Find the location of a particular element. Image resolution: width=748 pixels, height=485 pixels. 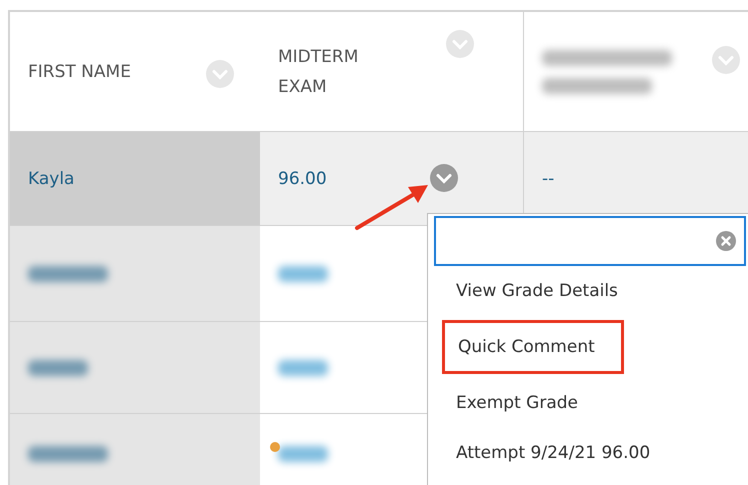

column-heading: FIRST NAME is located at coordinates (79, 72).